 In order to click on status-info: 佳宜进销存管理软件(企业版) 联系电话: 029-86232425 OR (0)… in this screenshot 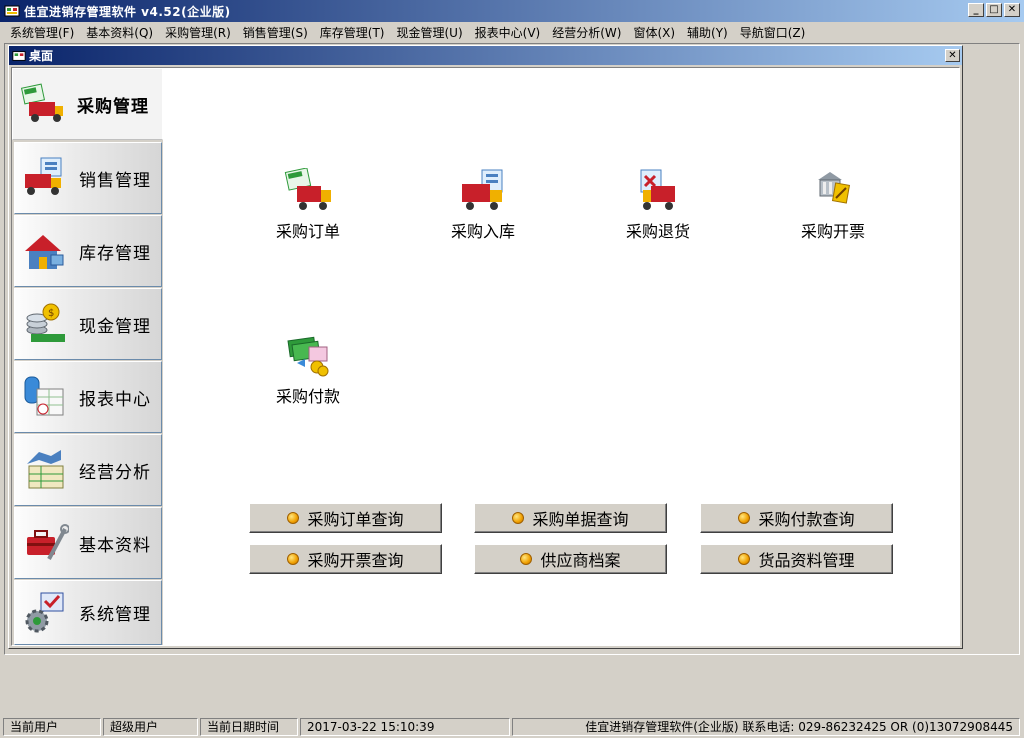, I will do `click(766, 726)`.